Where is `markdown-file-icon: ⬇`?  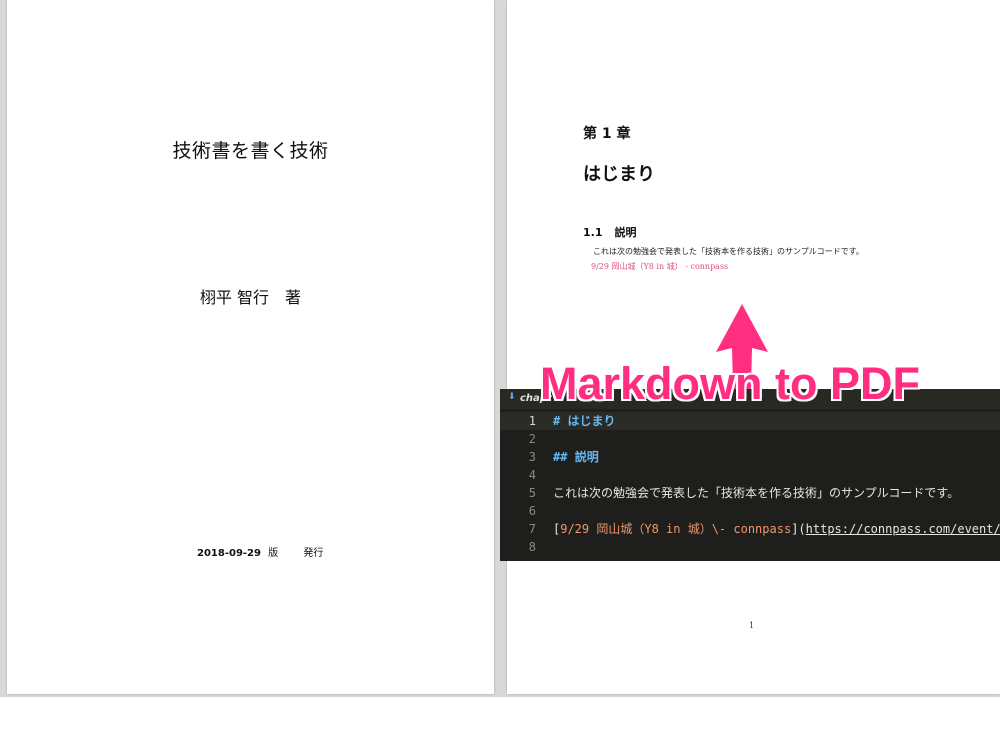
markdown-file-icon: ⬇ is located at coordinates (512, 397).